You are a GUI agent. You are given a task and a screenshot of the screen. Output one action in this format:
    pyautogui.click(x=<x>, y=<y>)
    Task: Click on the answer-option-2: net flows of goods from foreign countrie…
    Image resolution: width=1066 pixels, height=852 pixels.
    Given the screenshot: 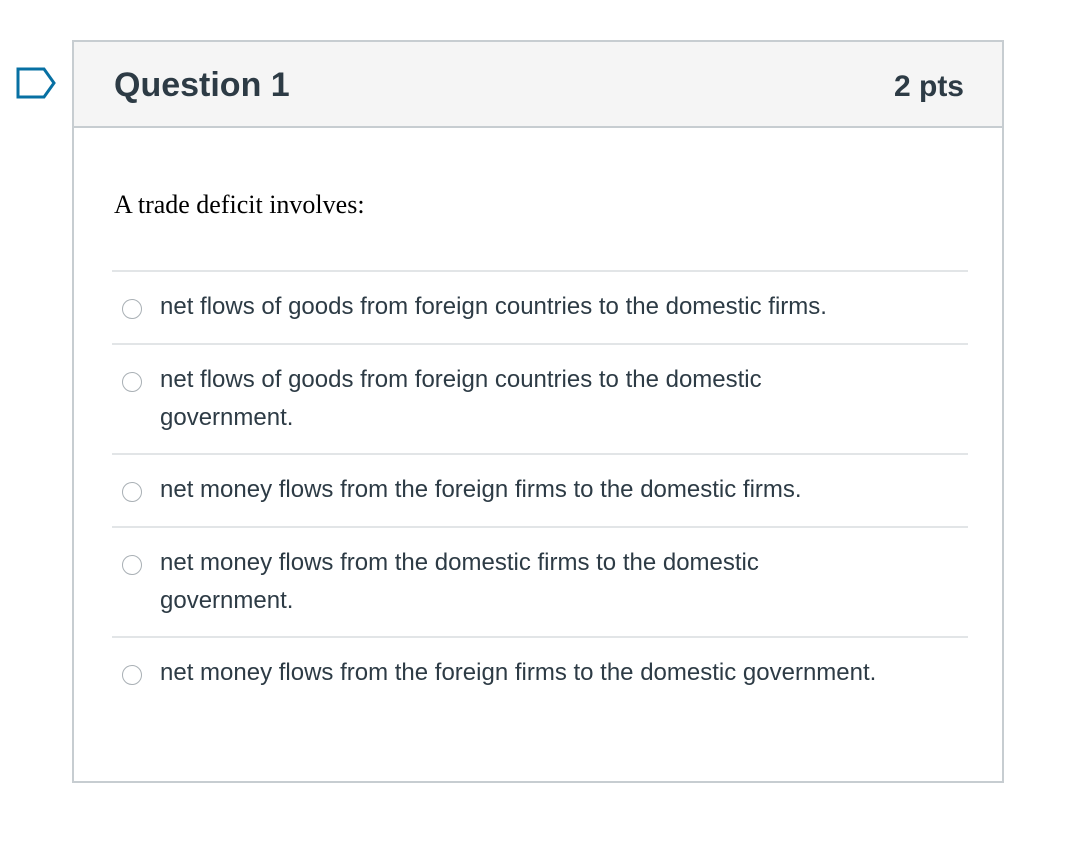 What is the action you would take?
    pyautogui.click(x=540, y=398)
    